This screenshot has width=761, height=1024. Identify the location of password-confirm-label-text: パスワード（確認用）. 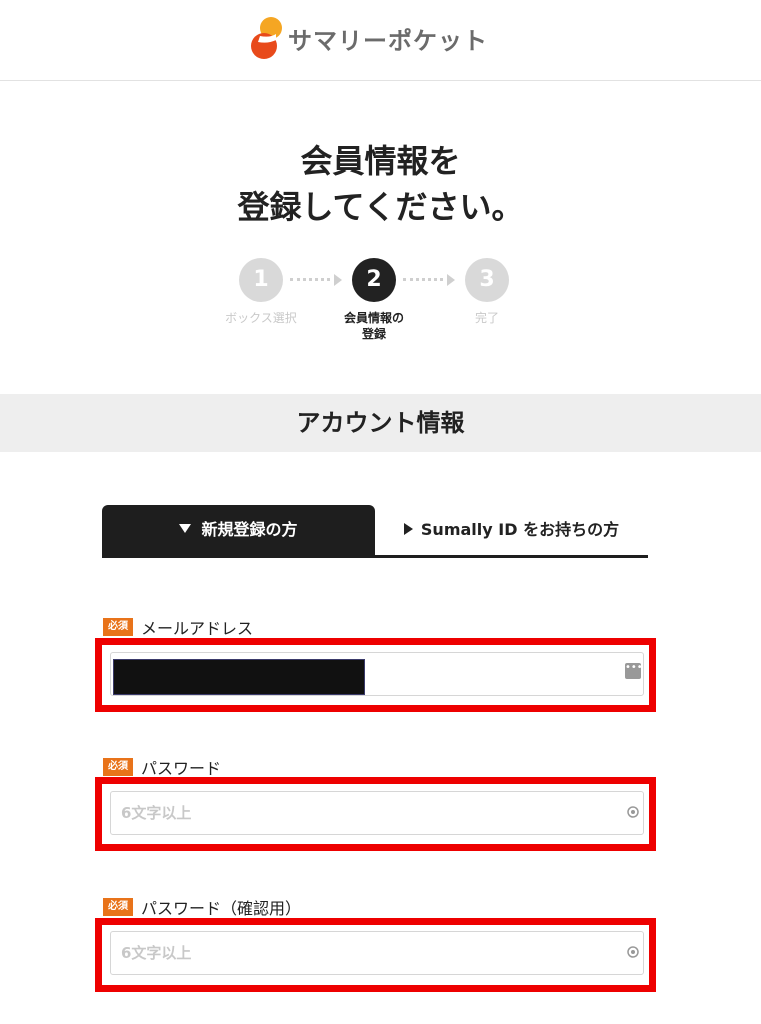
(221, 908).